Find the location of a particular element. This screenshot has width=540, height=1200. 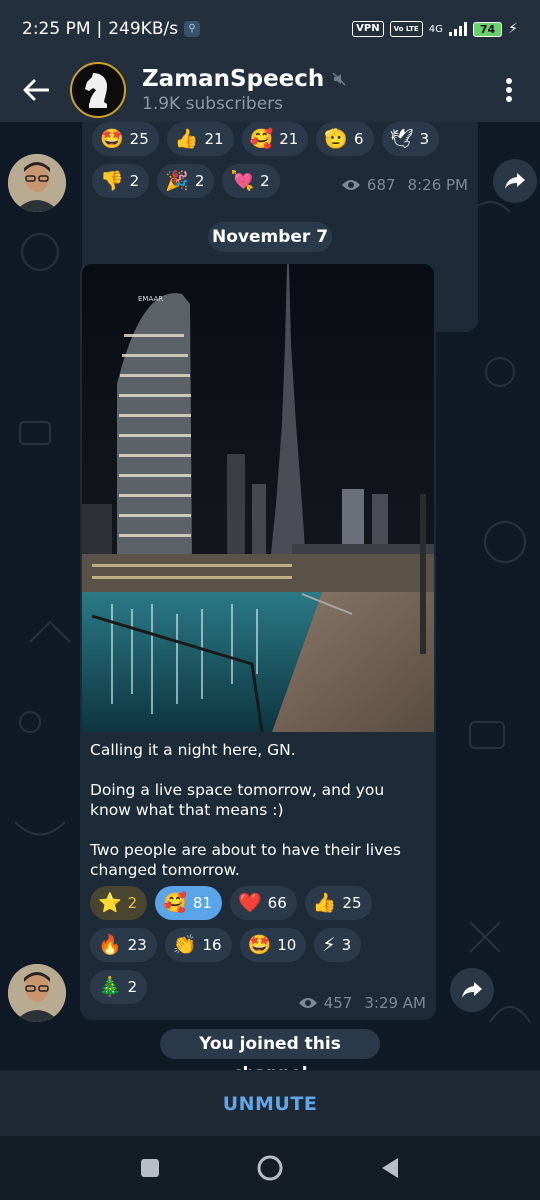

more-vertical-icon is located at coordinates (509, 90).